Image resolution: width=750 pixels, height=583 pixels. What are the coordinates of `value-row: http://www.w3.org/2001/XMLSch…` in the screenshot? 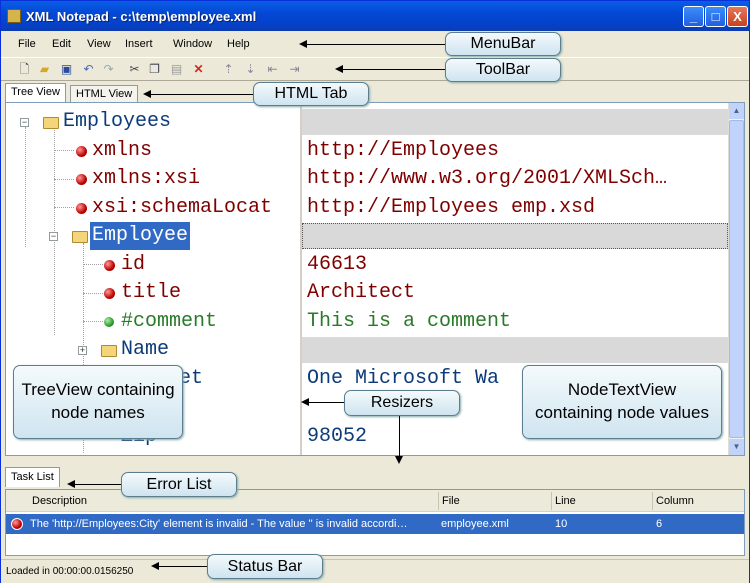 It's located at (512, 179).